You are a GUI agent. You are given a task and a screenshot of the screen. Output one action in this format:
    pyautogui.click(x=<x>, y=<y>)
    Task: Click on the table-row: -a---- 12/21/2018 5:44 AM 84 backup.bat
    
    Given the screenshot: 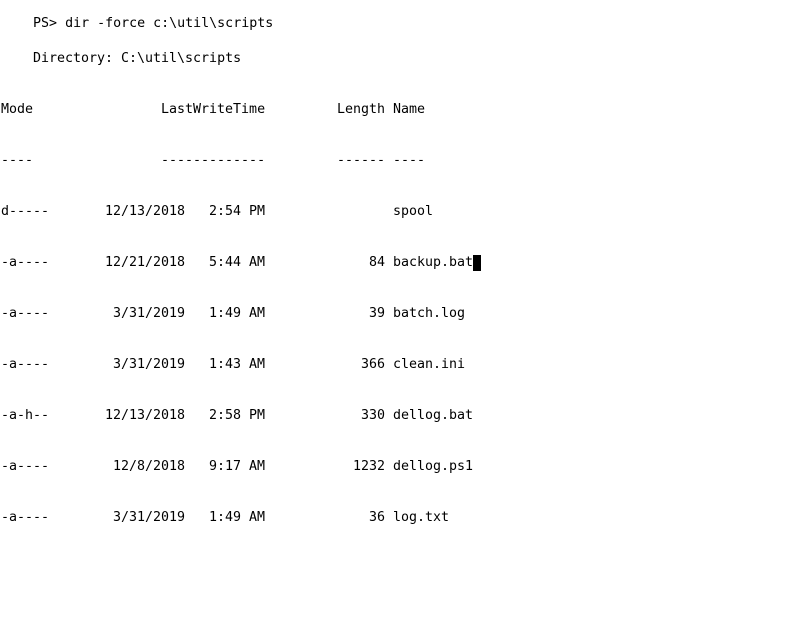 What is the action you would take?
    pyautogui.click(x=241, y=263)
    